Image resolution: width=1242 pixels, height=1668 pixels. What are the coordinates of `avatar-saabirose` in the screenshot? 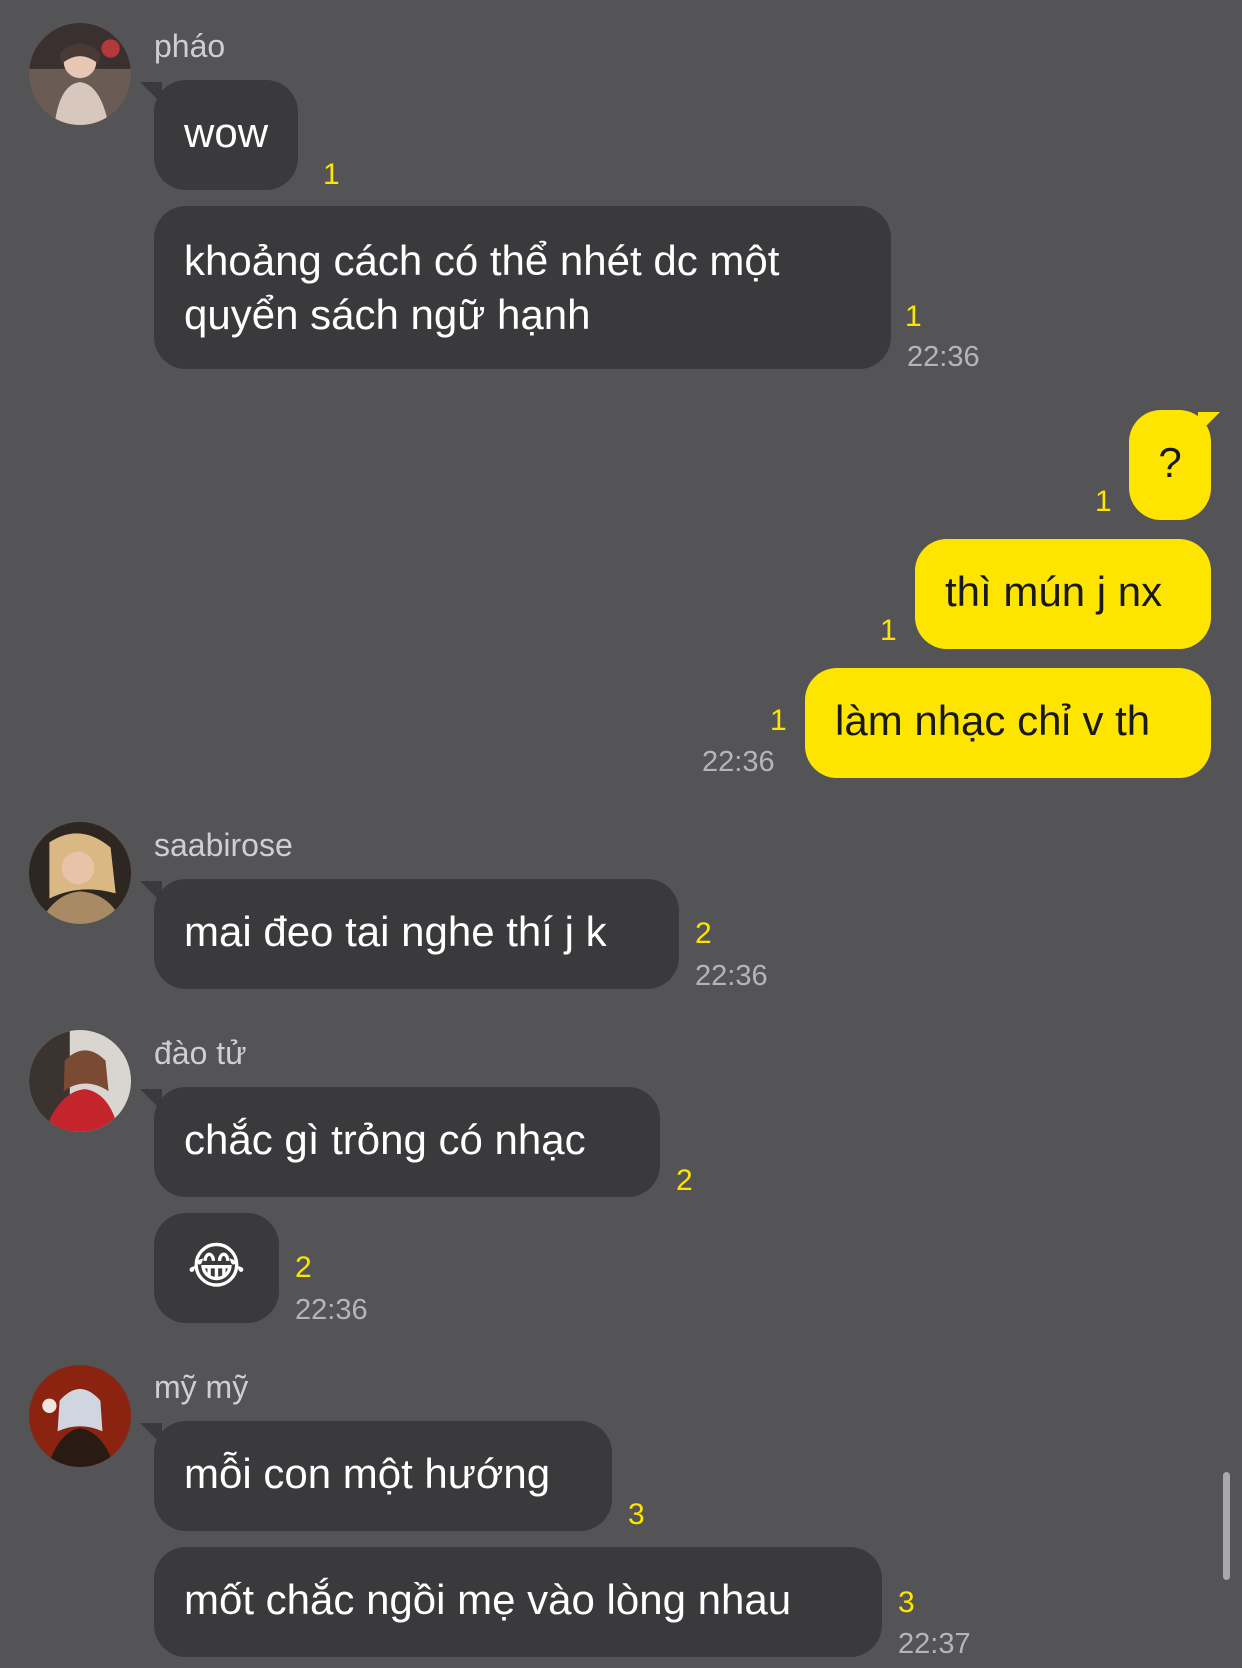 It's located at (80, 873).